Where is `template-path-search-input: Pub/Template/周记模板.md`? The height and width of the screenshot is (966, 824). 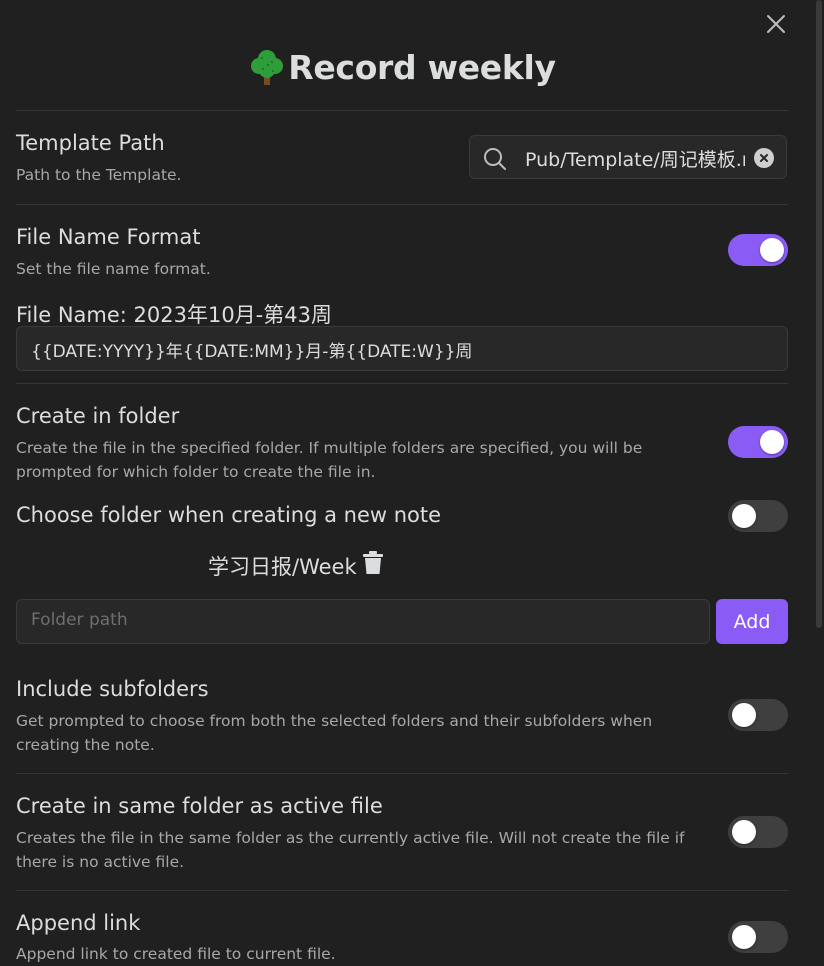
template-path-search-input: Pub/Template/周记模板.md is located at coordinates (628, 157).